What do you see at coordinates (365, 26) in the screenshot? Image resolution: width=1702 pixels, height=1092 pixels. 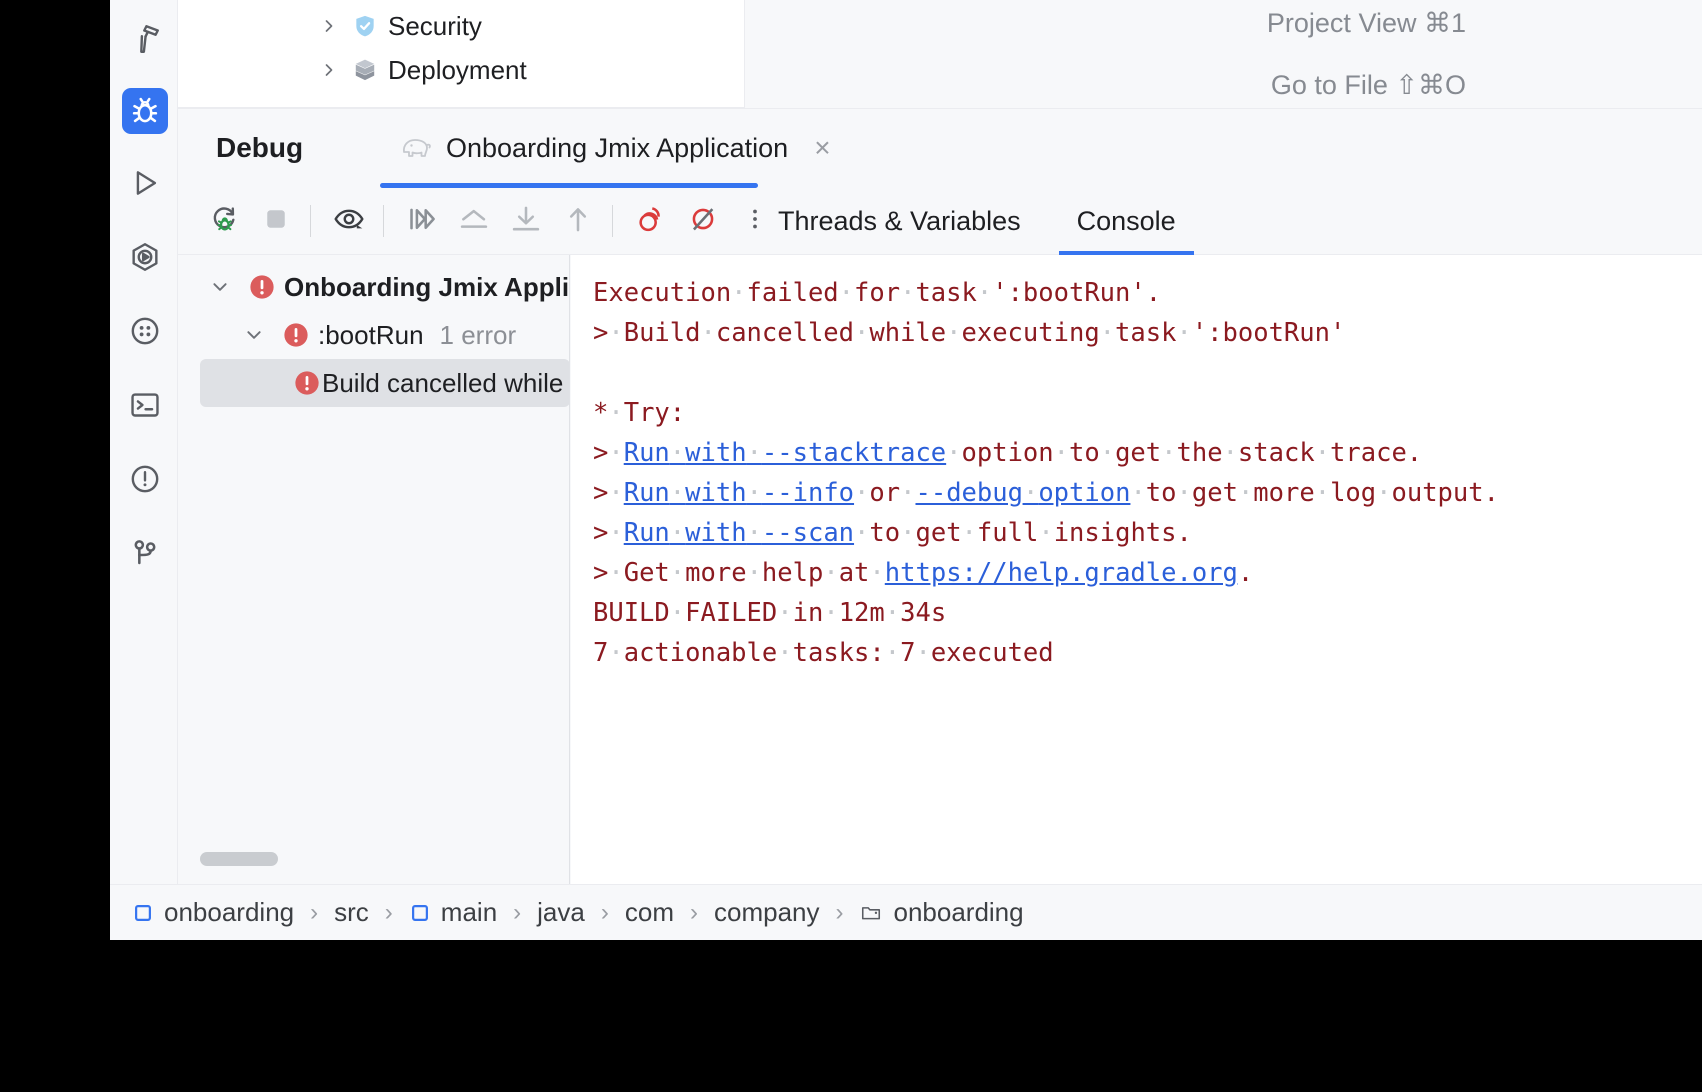 I see `shield-icon` at bounding box center [365, 26].